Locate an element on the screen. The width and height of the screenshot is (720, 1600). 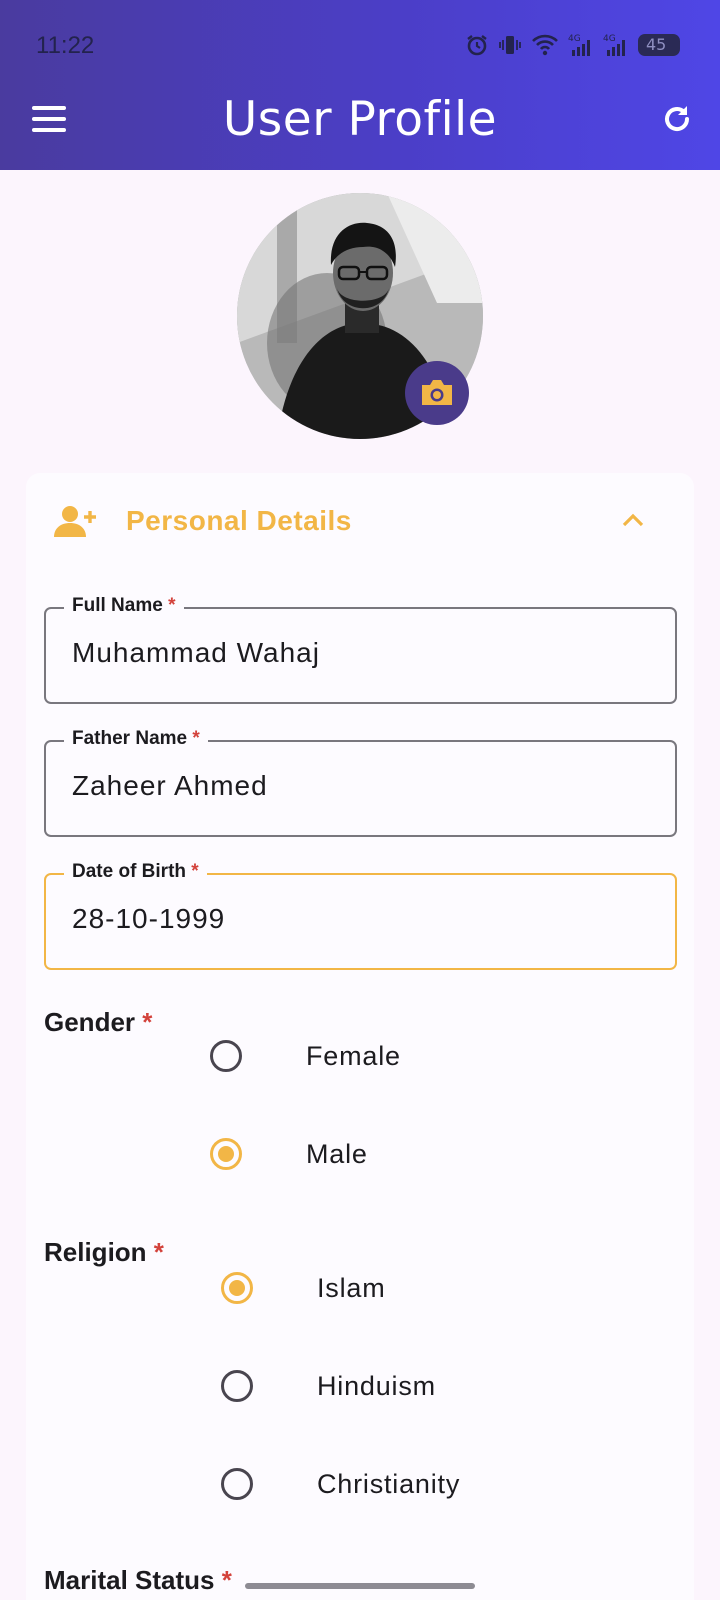
personal-details-header: Personal Details is located at coordinates (360, 523).